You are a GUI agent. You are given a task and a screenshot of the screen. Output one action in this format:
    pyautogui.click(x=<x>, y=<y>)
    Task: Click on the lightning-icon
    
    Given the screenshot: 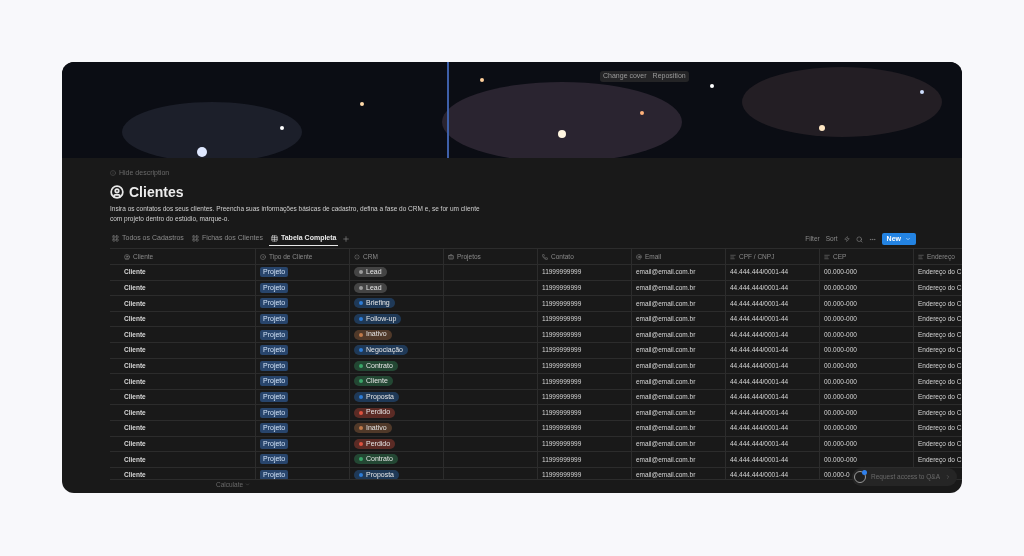 What is the action you would take?
    pyautogui.click(x=846, y=239)
    